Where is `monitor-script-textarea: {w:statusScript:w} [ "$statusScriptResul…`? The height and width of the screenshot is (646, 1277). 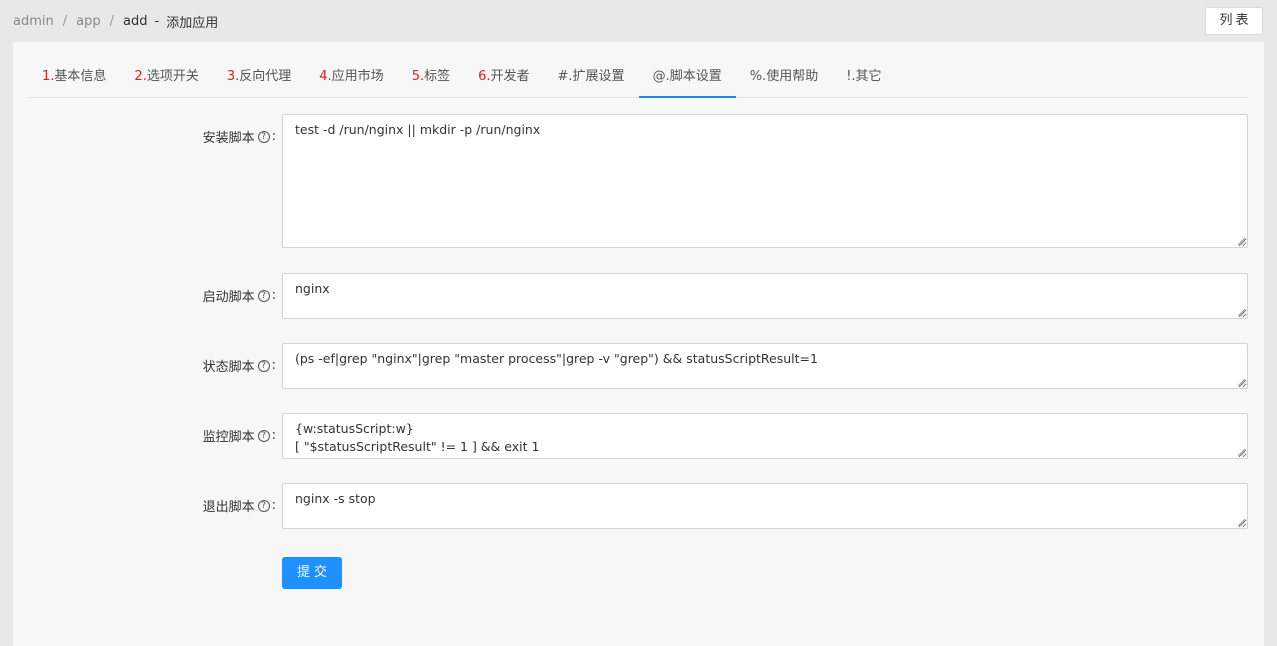 monitor-script-textarea: {w:statusScript:w} [ "$statusScriptResul… is located at coordinates (765, 436).